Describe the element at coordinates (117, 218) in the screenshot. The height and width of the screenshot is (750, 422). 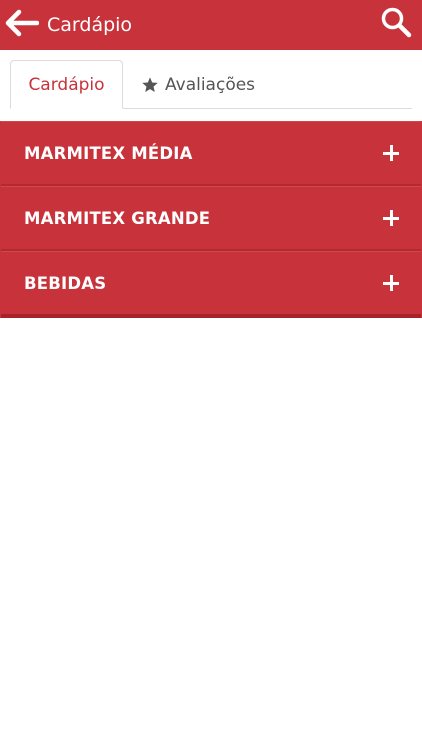
I see `section-label: MARMITEX GRANDE` at that location.